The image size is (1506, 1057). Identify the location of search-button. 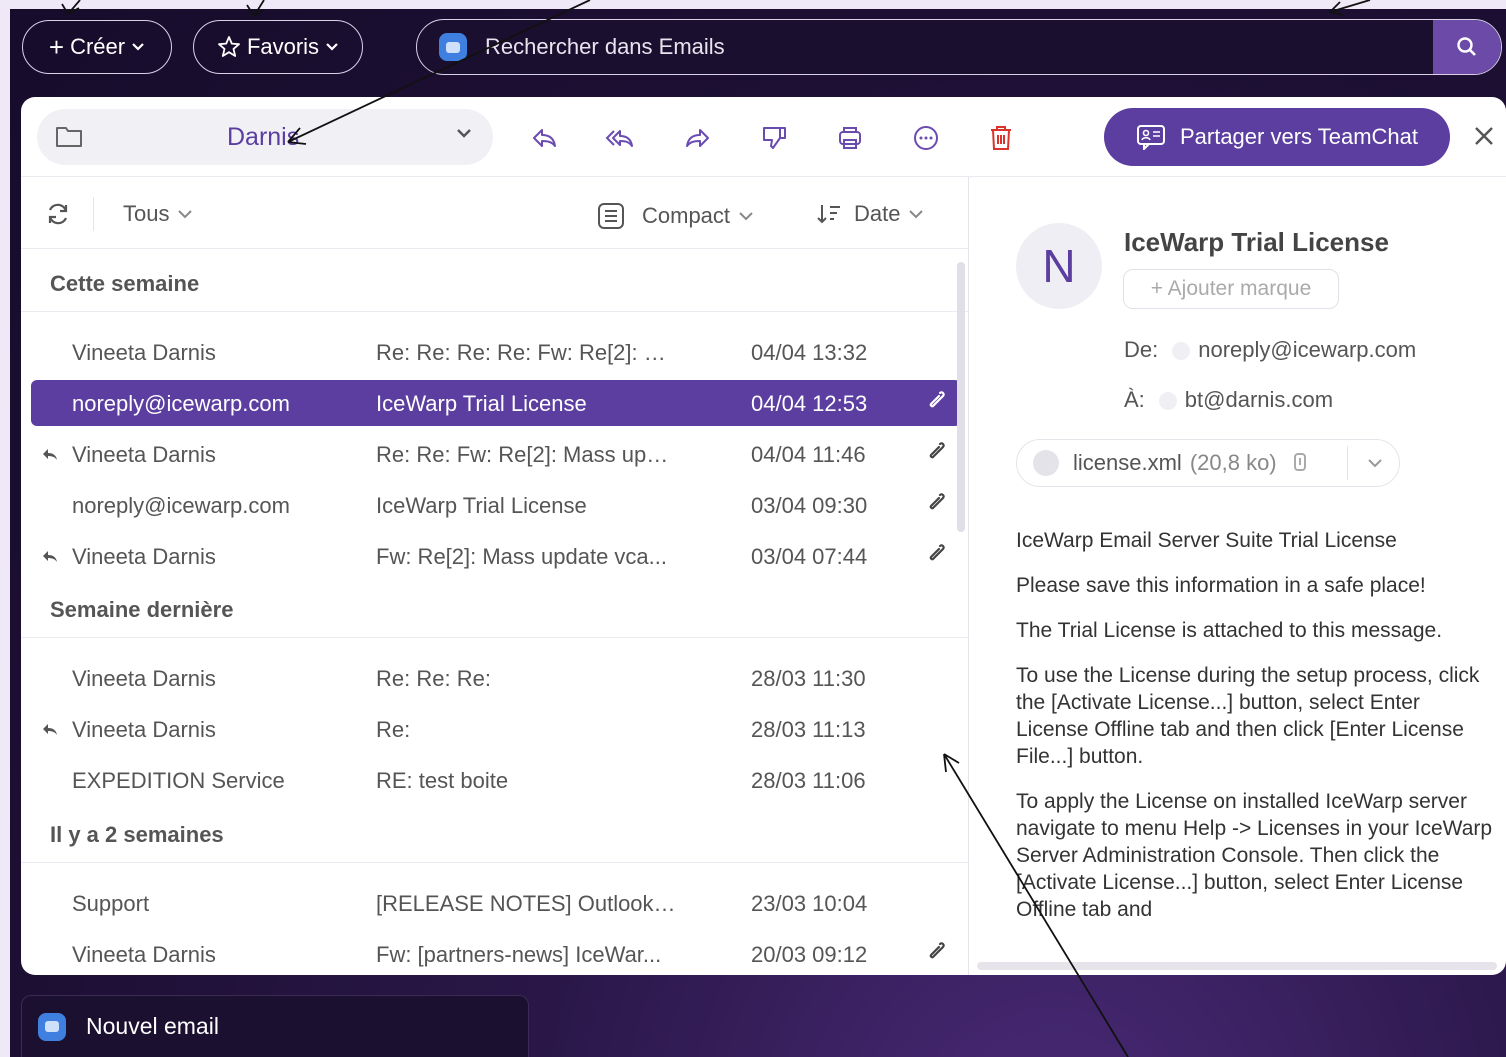
(1467, 47).